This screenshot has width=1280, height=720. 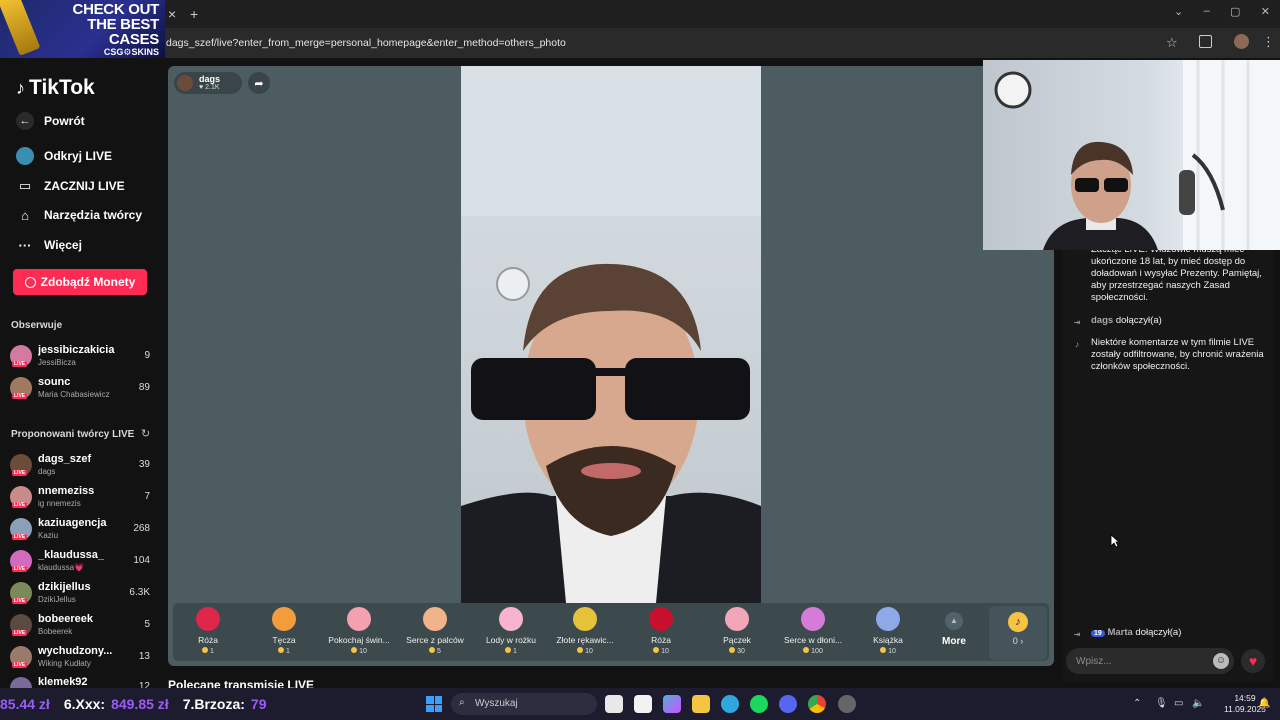 What do you see at coordinates (737, 619) in the screenshot?
I see `donut-icon` at bounding box center [737, 619].